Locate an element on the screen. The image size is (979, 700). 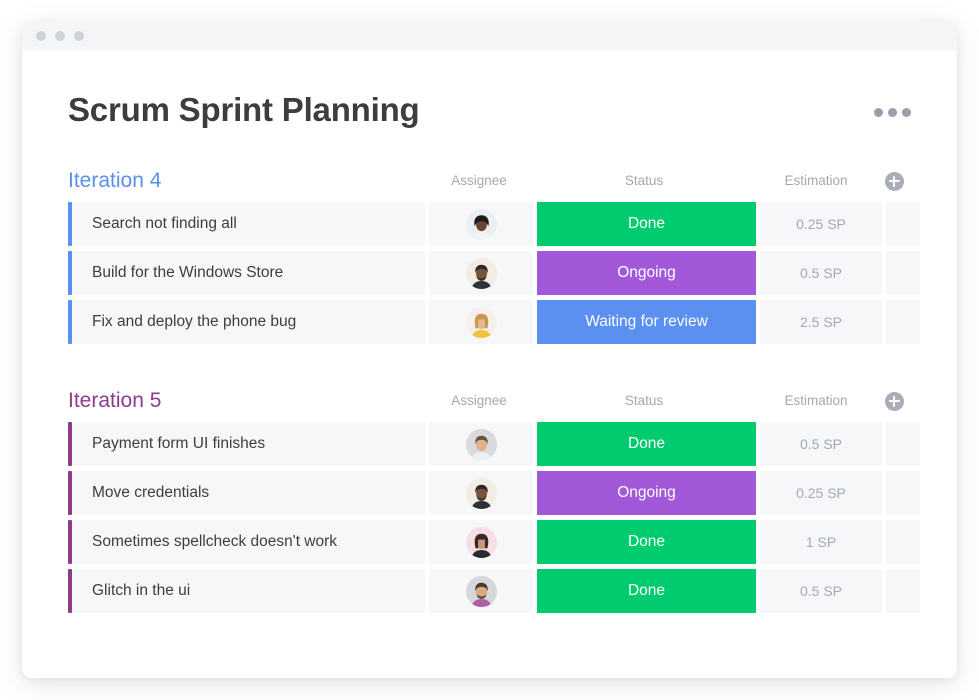
avatar-man-short-hair is located at coordinates (481, 444).